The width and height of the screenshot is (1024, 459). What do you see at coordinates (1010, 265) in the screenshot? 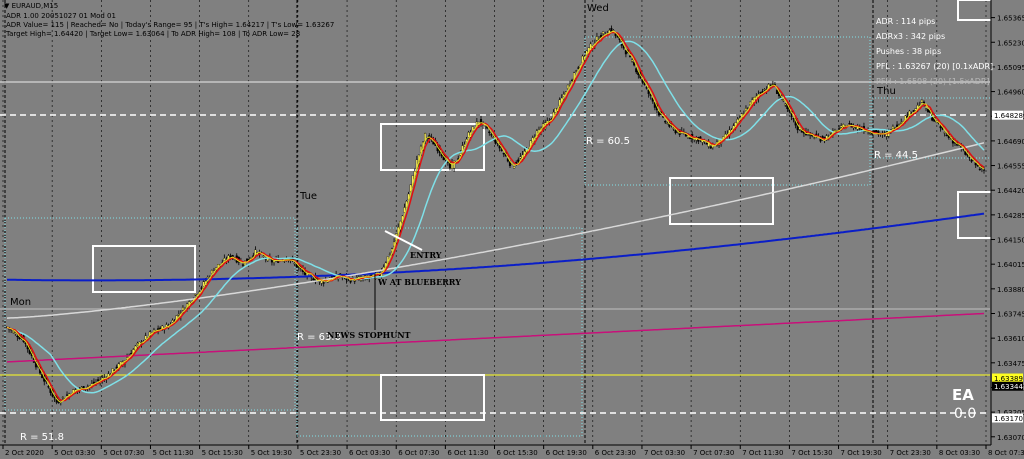
I see `price-tick-label: 1.64015` at bounding box center [1010, 265].